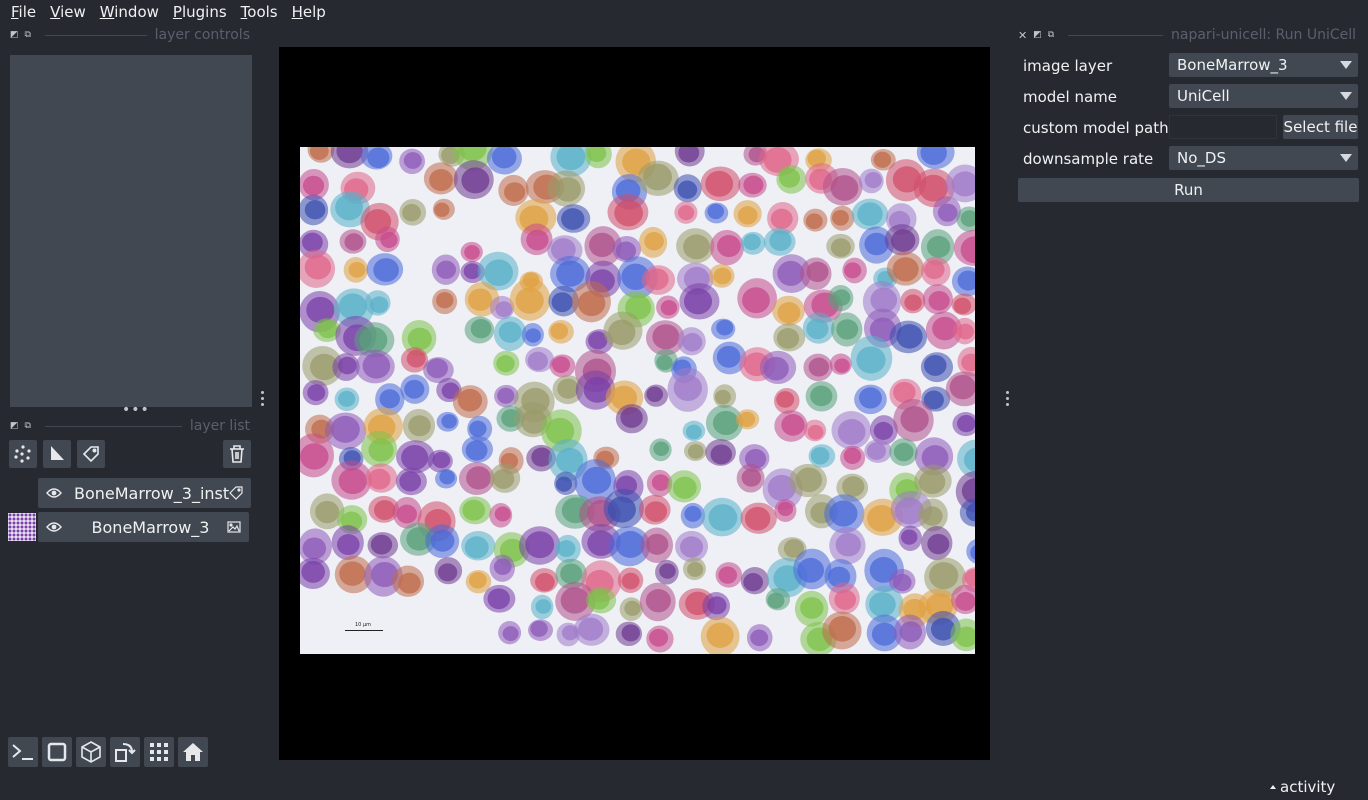  I want to click on activity-toggle: activity, so click(1302, 787).